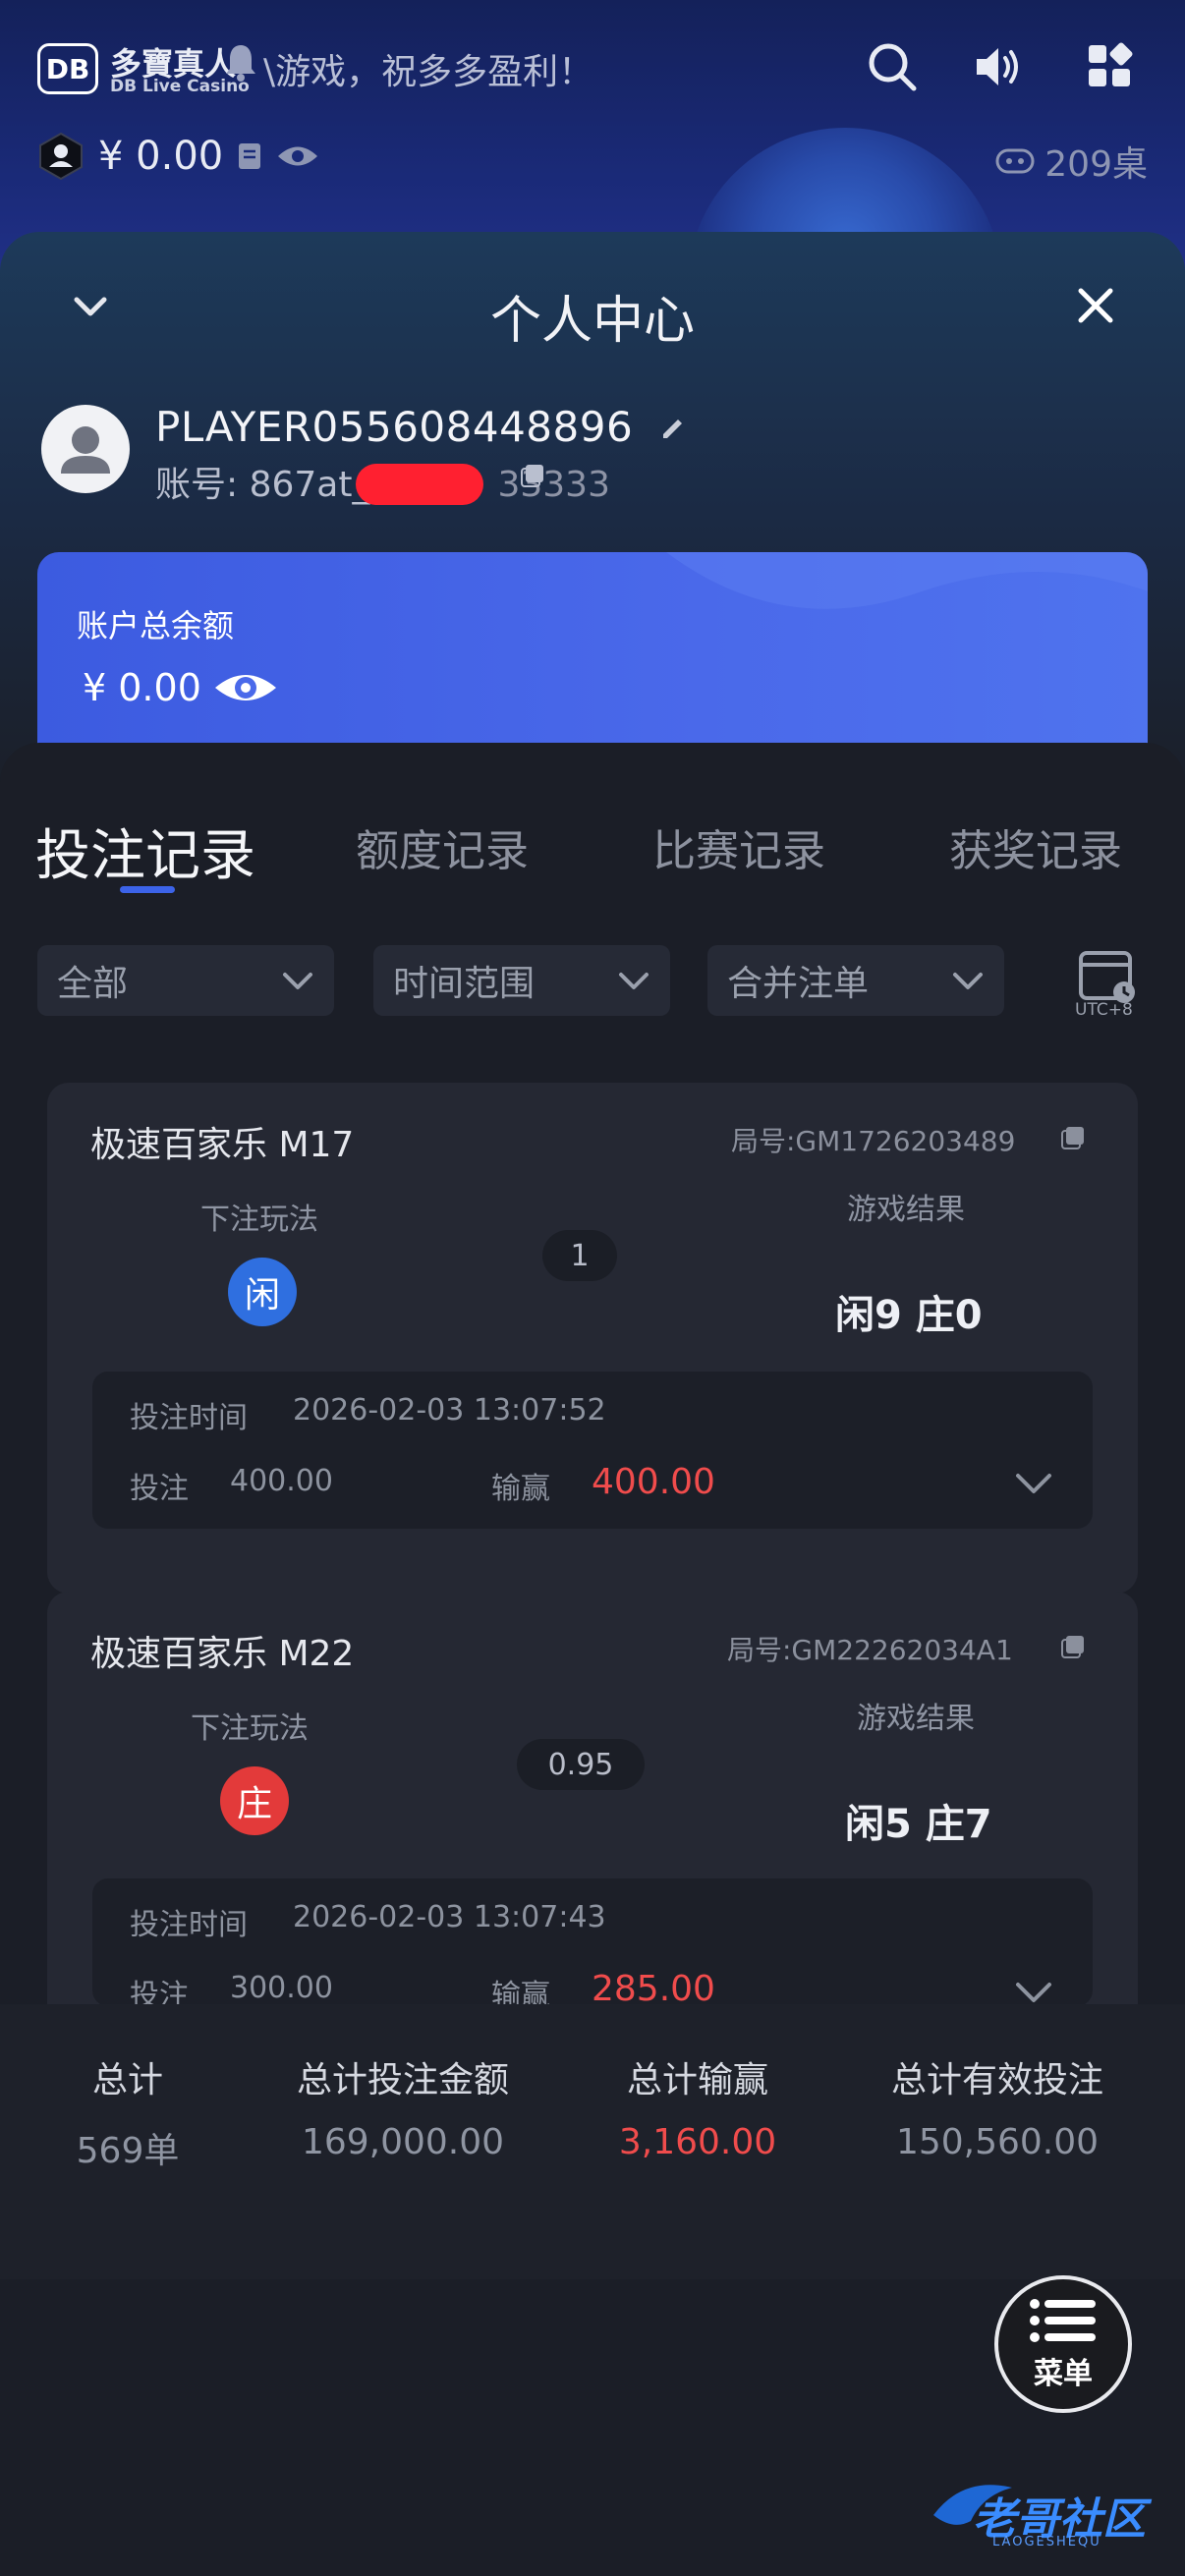  I want to click on odds-pill: 0.95, so click(581, 1764).